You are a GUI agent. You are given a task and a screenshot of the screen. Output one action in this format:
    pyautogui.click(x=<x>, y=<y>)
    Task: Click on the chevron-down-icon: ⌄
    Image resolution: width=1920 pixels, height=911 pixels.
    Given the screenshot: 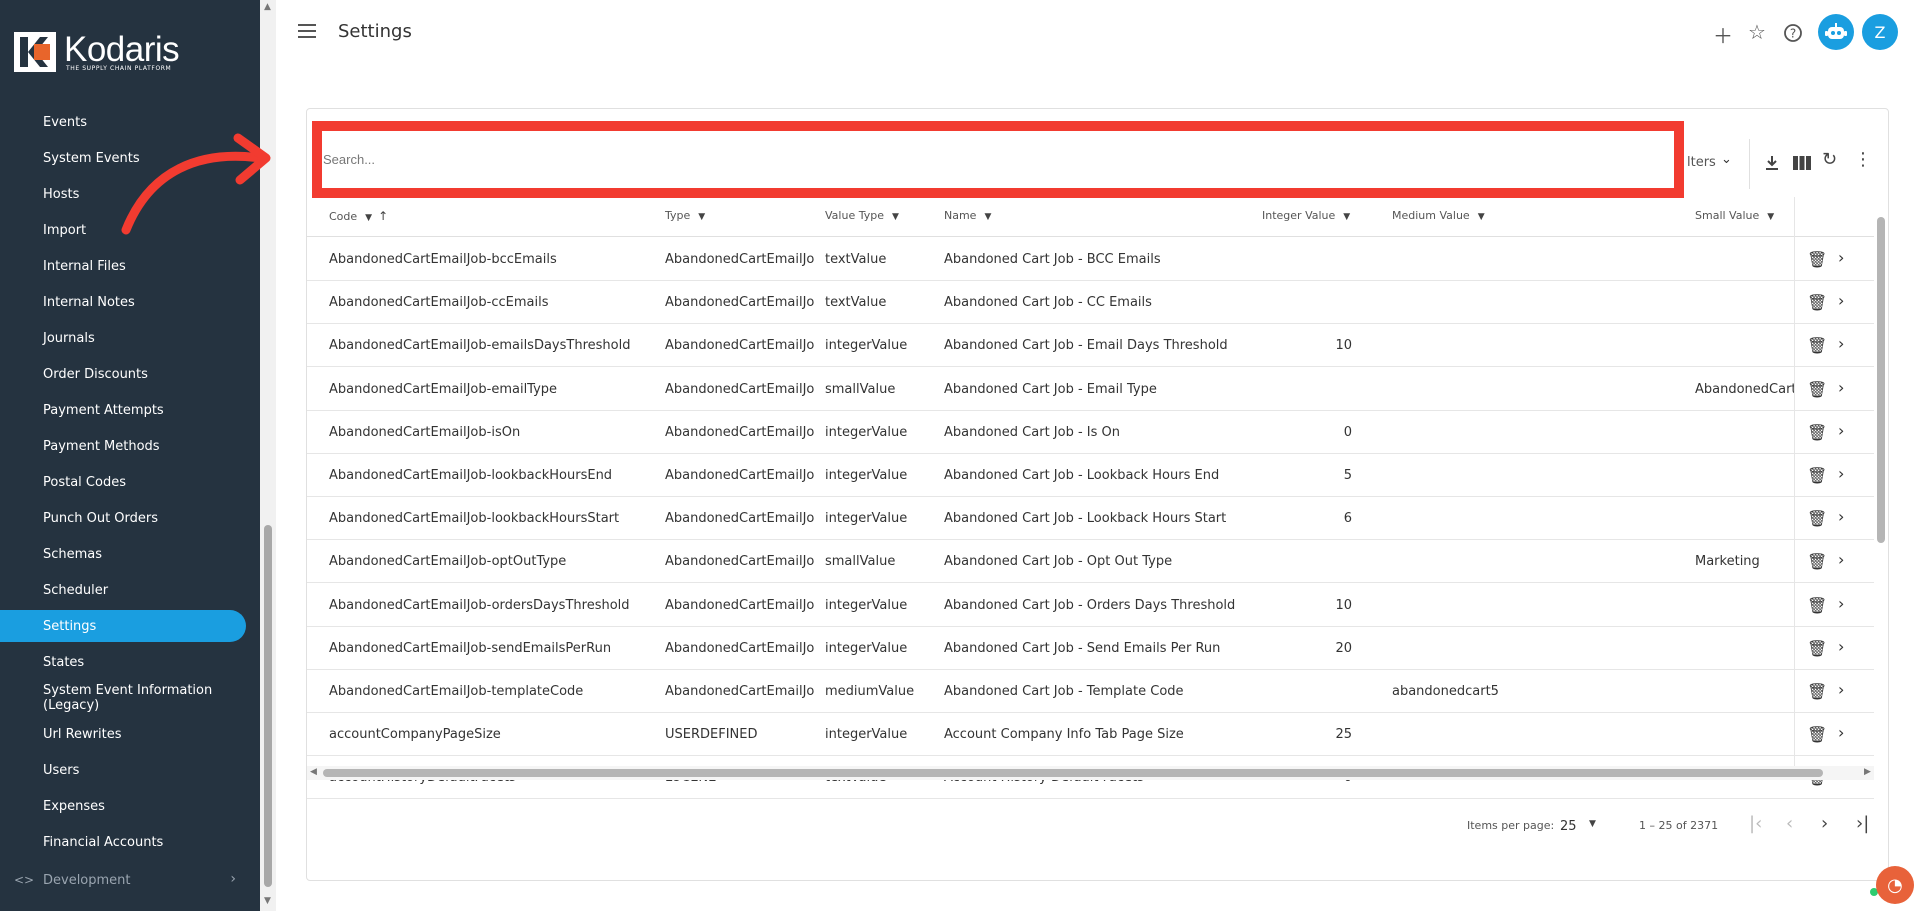 What is the action you would take?
    pyautogui.click(x=1726, y=159)
    